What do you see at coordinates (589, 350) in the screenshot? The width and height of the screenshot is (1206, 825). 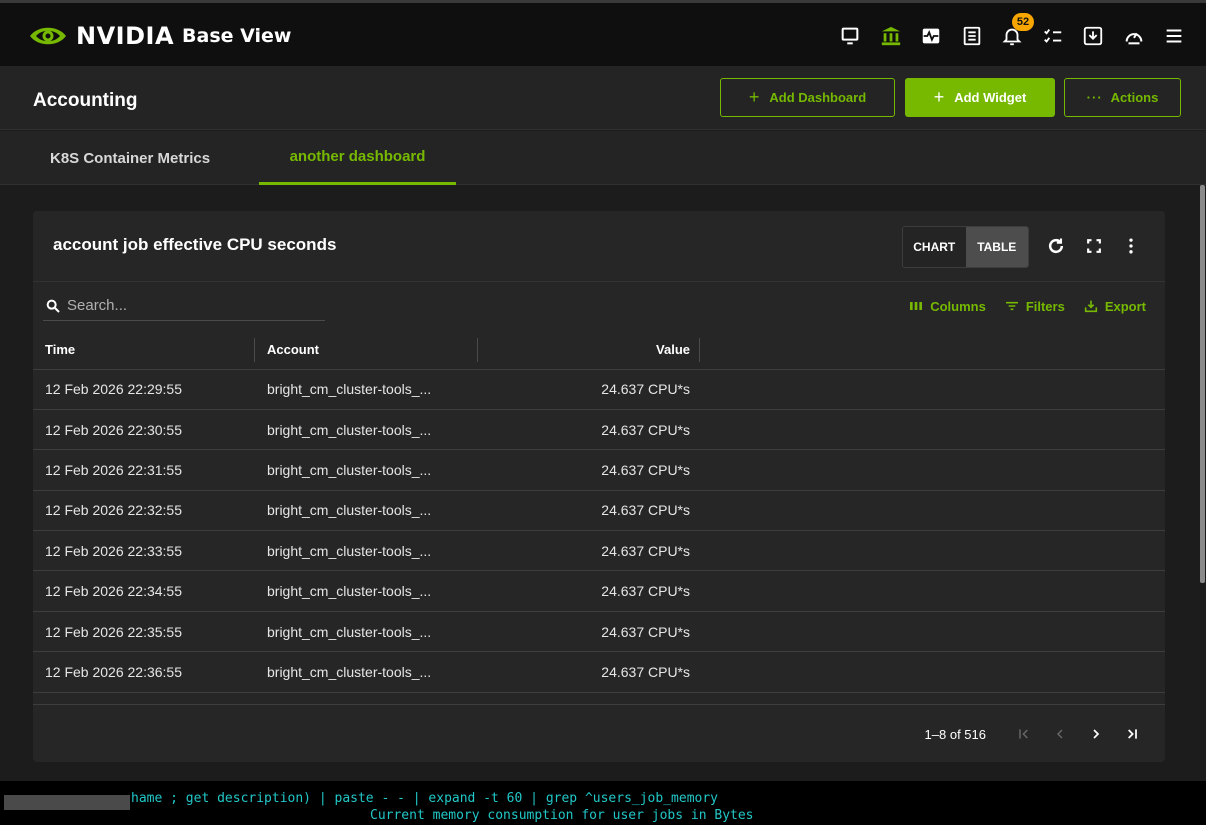 I see `column-header-value: Value` at bounding box center [589, 350].